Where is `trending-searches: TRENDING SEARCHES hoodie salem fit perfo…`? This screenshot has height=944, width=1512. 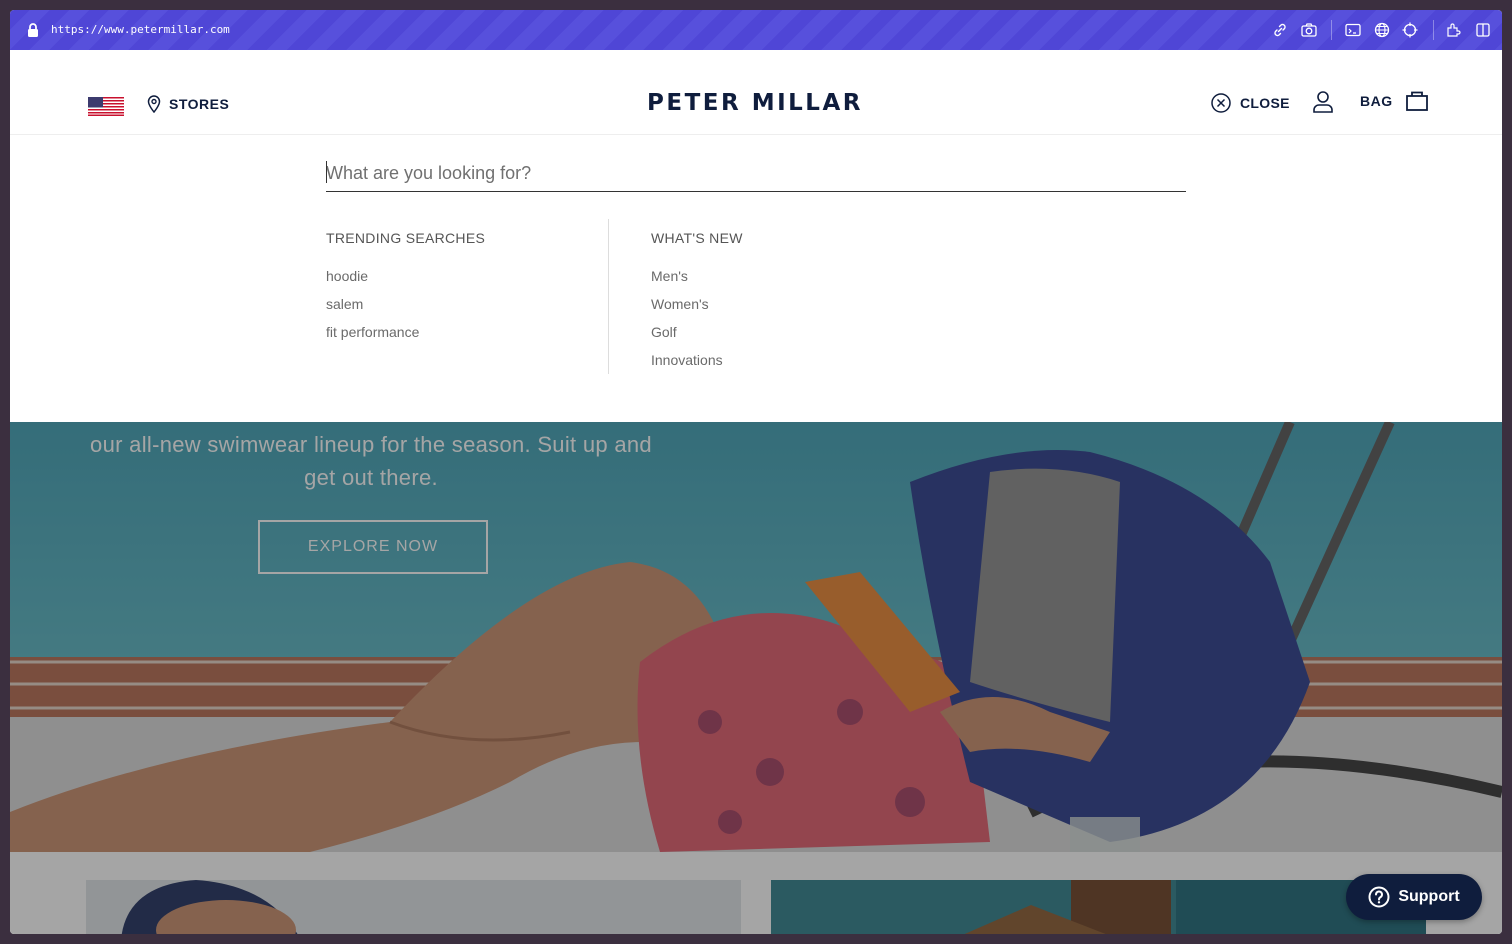
trending-searches: TRENDING SEARCHES hoodie salem fit perfo… is located at coordinates (405, 288).